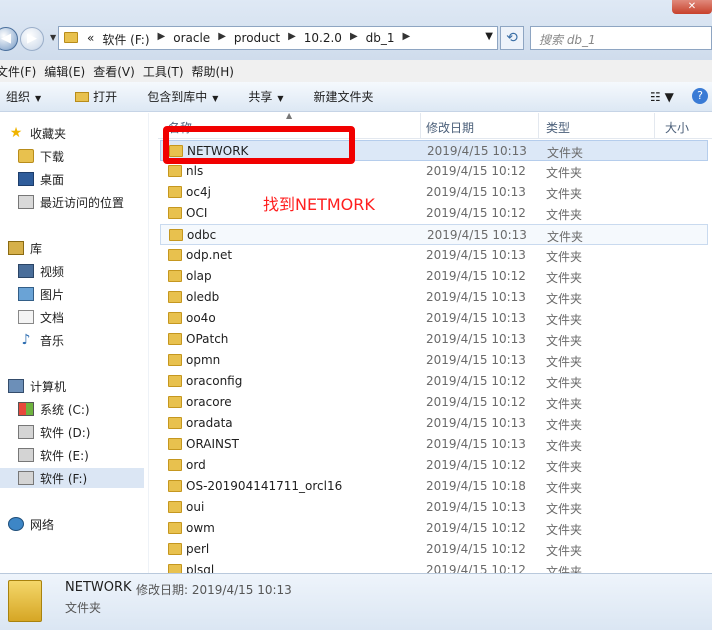 The width and height of the screenshot is (712, 630). I want to click on menu-edit: 编辑(E), so click(68, 71).